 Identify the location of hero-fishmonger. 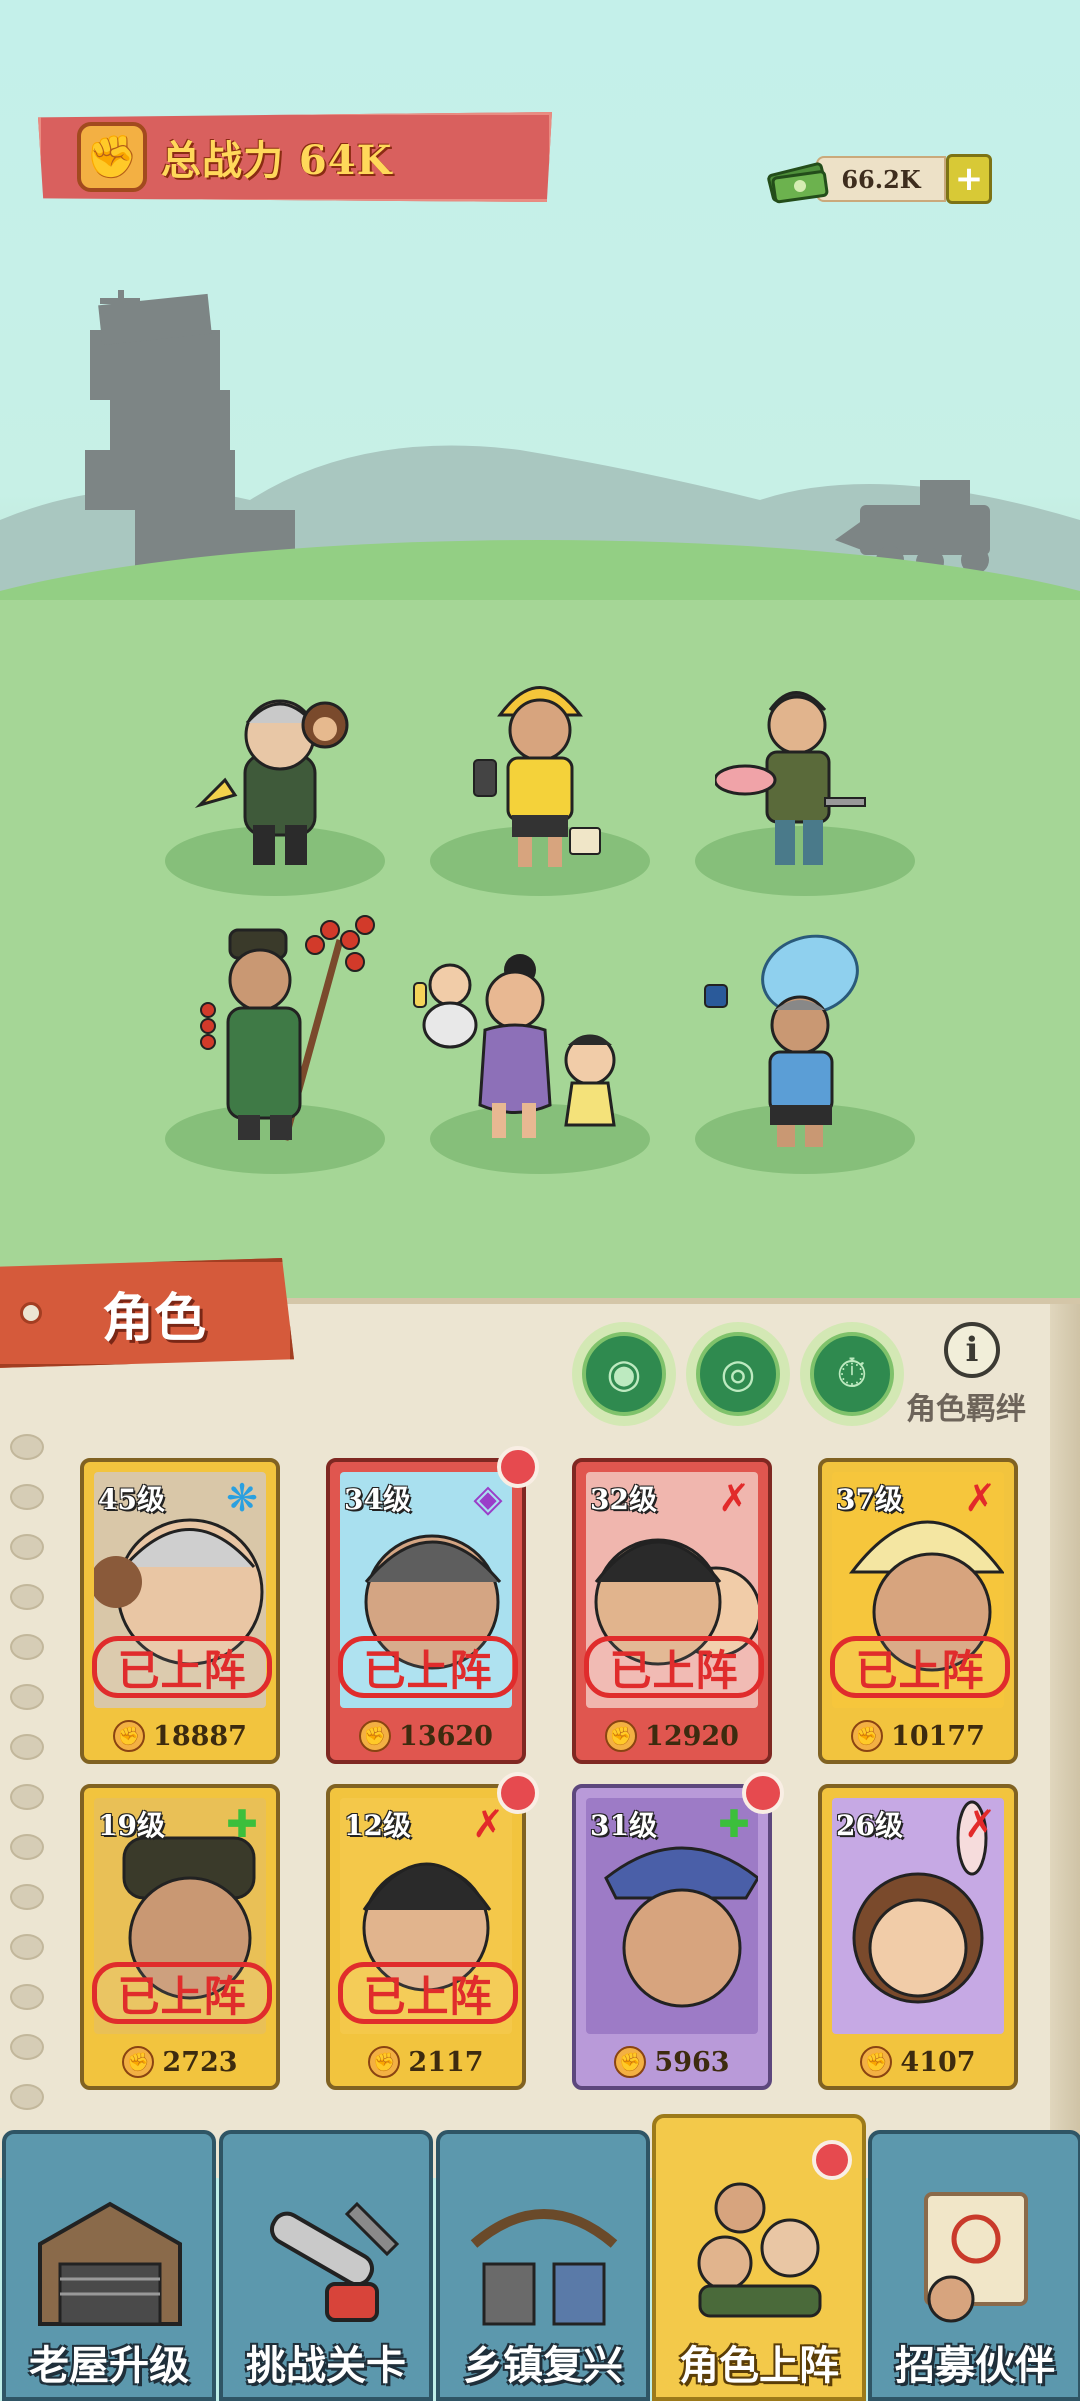
(795, 772).